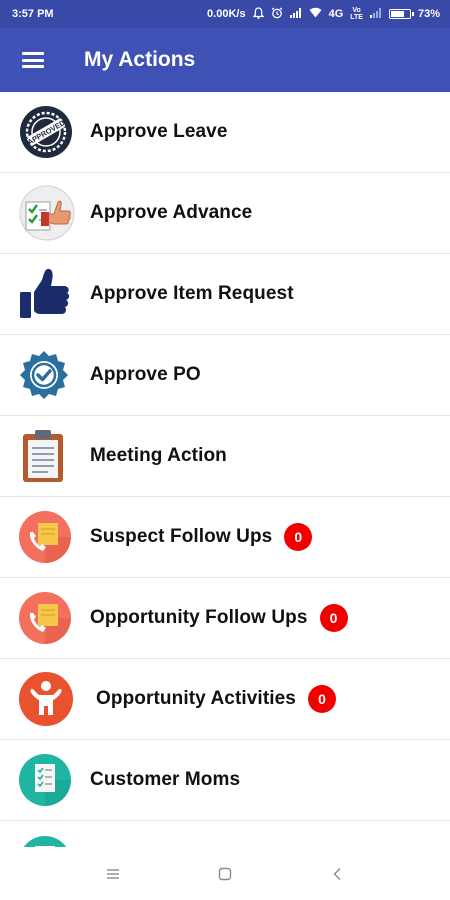 Image resolution: width=450 pixels, height=900 pixels. I want to click on list-item-approve-advance: Approve Advance, so click(225, 213).